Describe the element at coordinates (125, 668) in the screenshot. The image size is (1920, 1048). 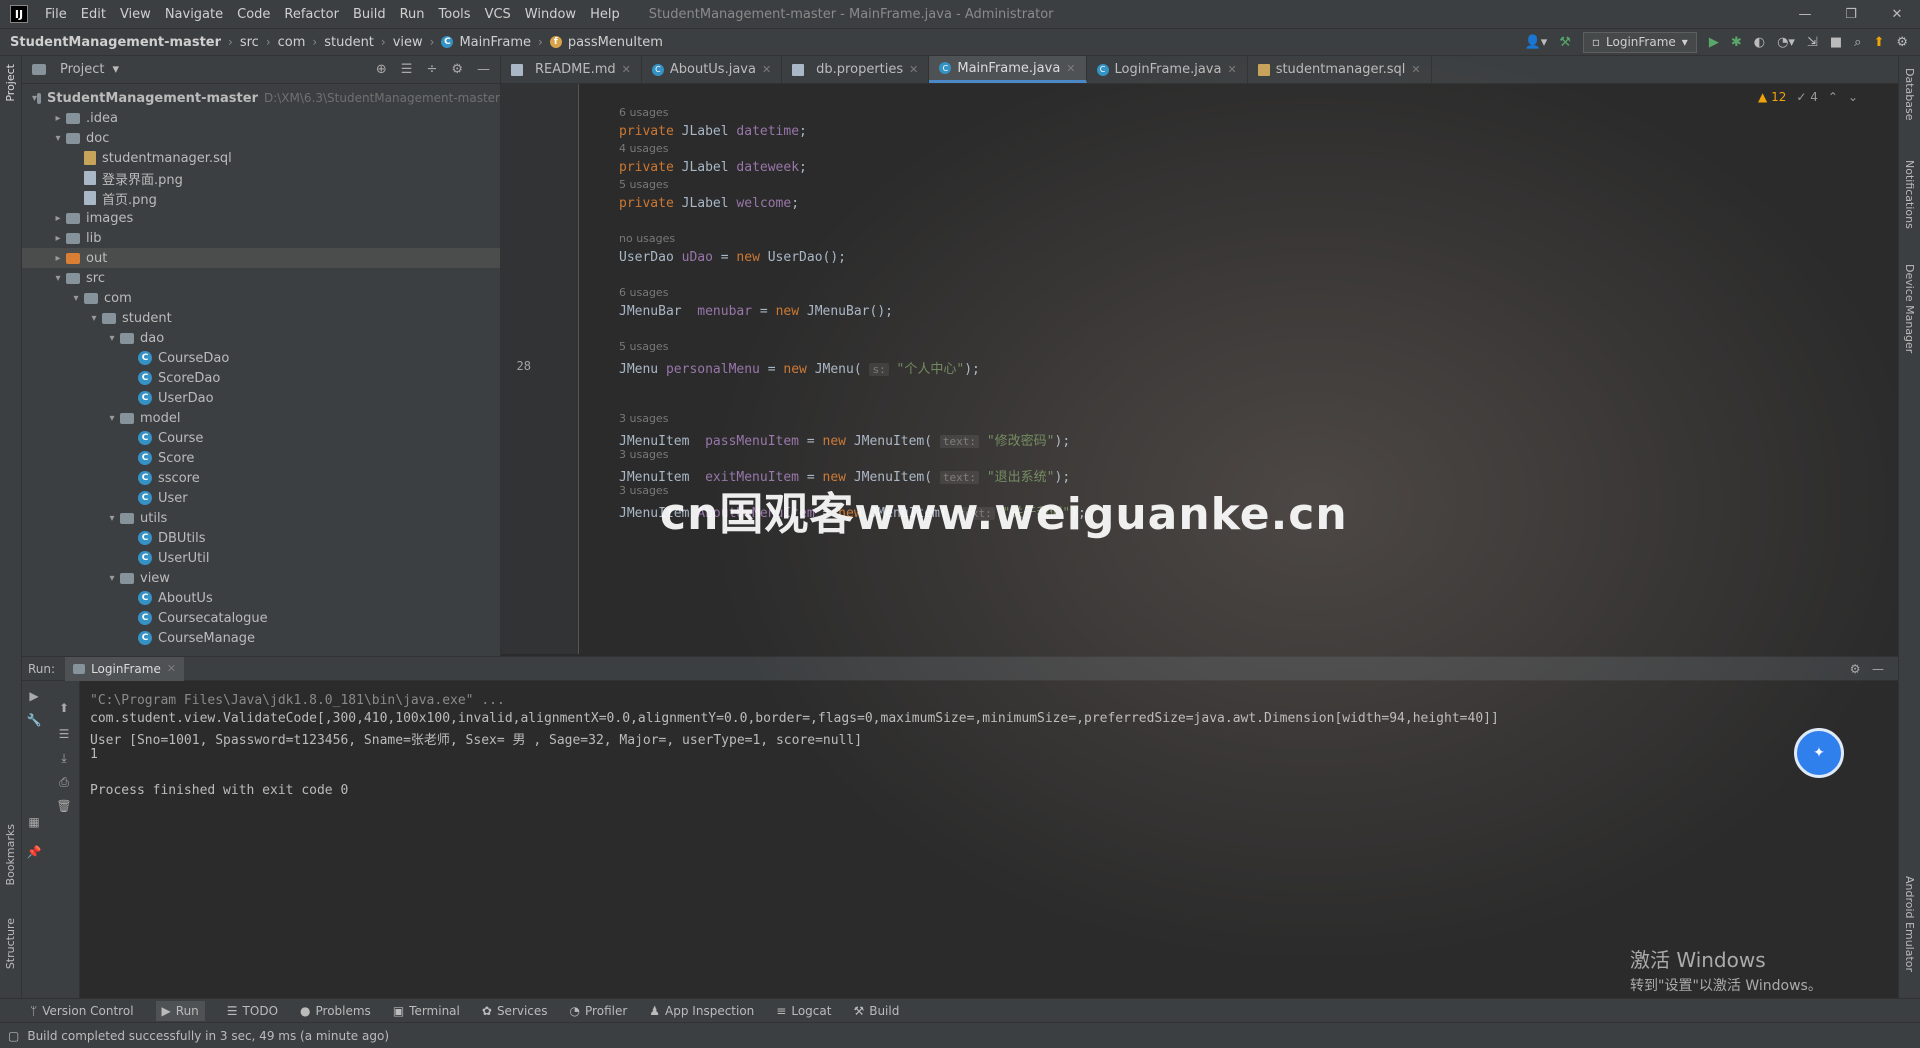
I see `run-tab-loginframe: LoginFrame ✕` at that location.